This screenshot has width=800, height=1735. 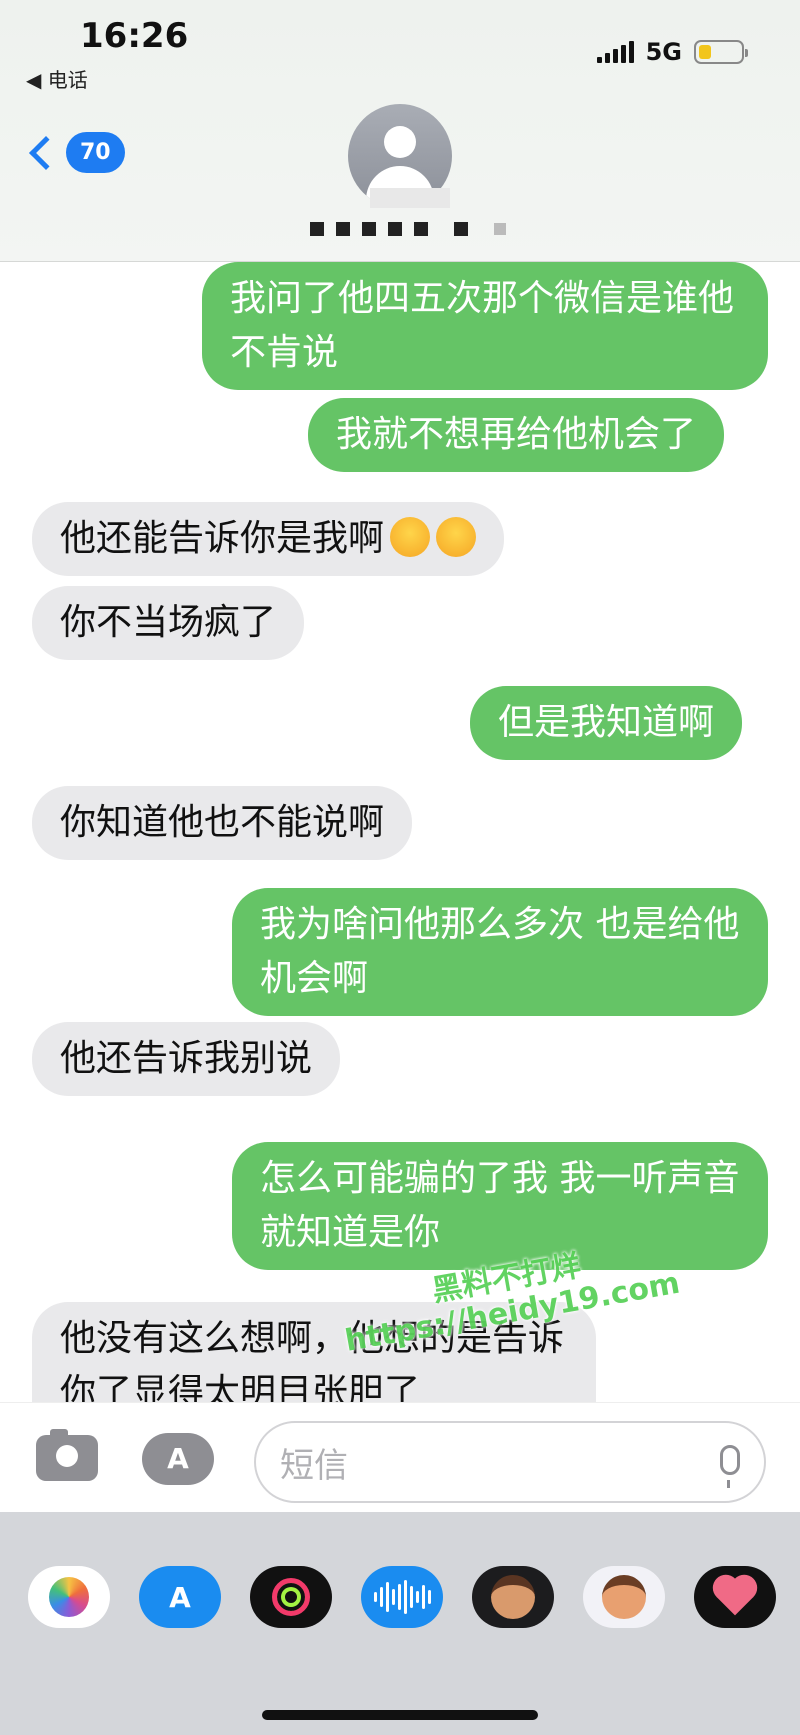 I want to click on chevron-left-icon, so click(x=46, y=152).